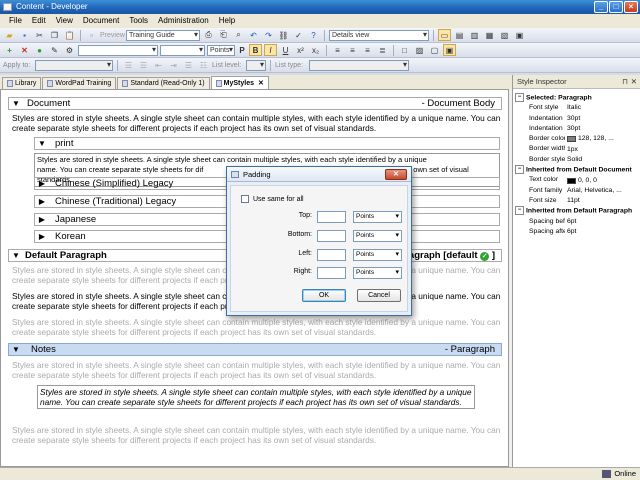  What do you see at coordinates (238, 35) in the screenshot?
I see `find-icon: ⌕` at bounding box center [238, 35].